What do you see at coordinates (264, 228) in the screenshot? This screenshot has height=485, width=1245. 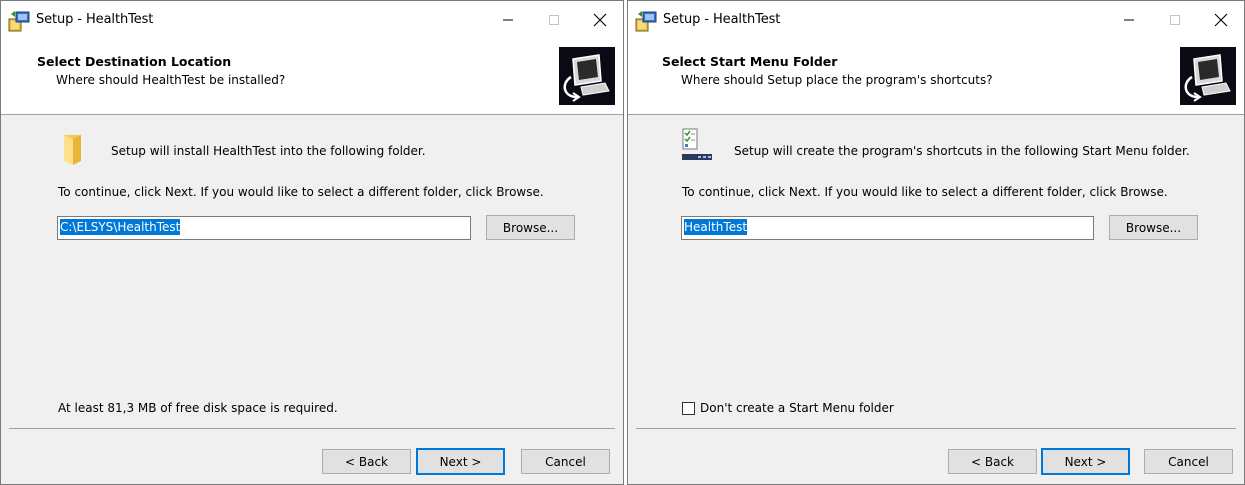 I see `destination-path-input: C:\ELSYS\HealthTest` at bounding box center [264, 228].